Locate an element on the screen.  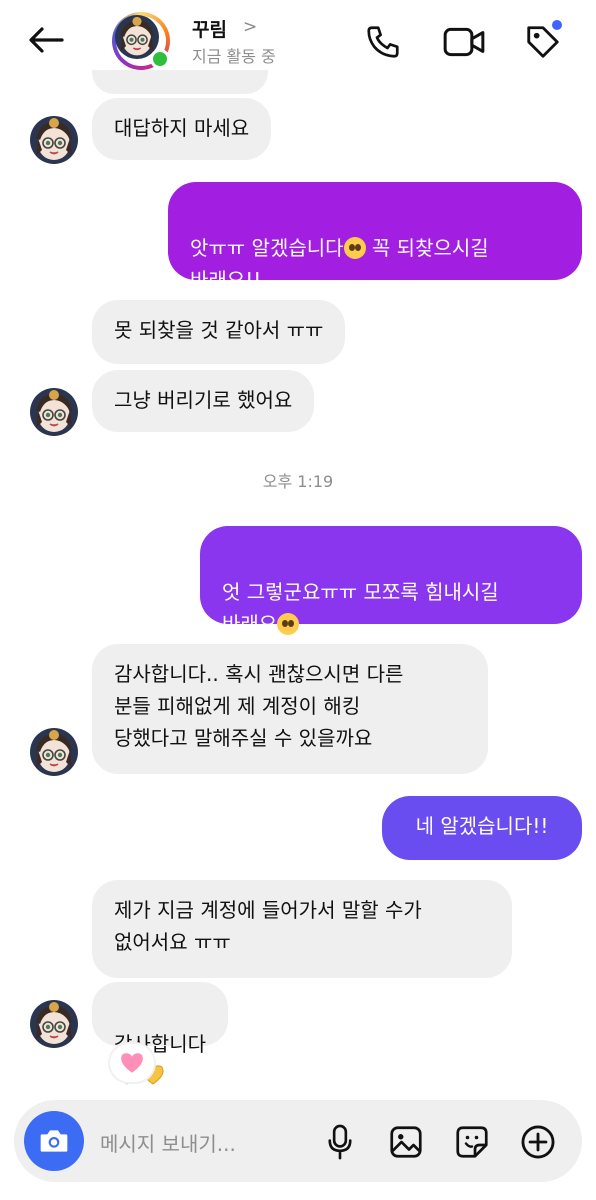
gallery-icon is located at coordinates (406, 1142).